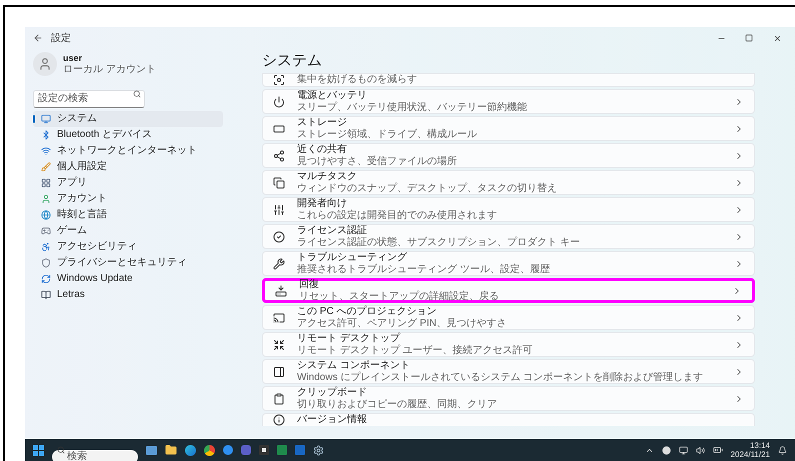 This screenshot has height=461, width=795. What do you see at coordinates (279, 398) in the screenshot?
I see `clipboard-icon` at bounding box center [279, 398].